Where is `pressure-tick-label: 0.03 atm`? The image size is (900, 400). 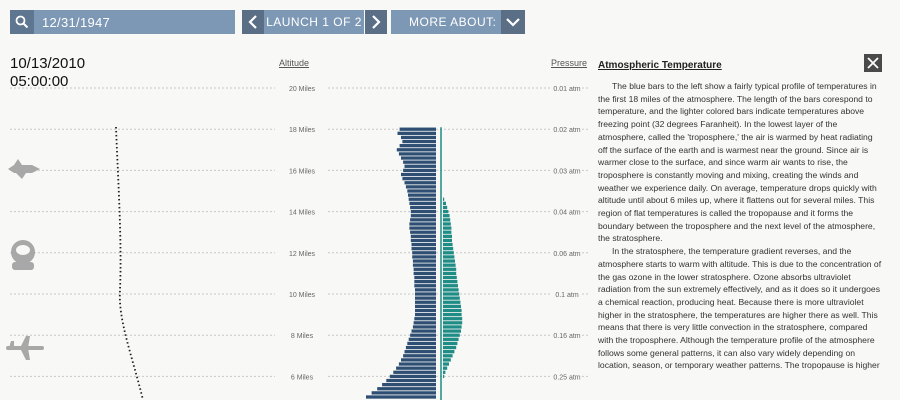
pressure-tick-label: 0.03 atm is located at coordinates (566, 171).